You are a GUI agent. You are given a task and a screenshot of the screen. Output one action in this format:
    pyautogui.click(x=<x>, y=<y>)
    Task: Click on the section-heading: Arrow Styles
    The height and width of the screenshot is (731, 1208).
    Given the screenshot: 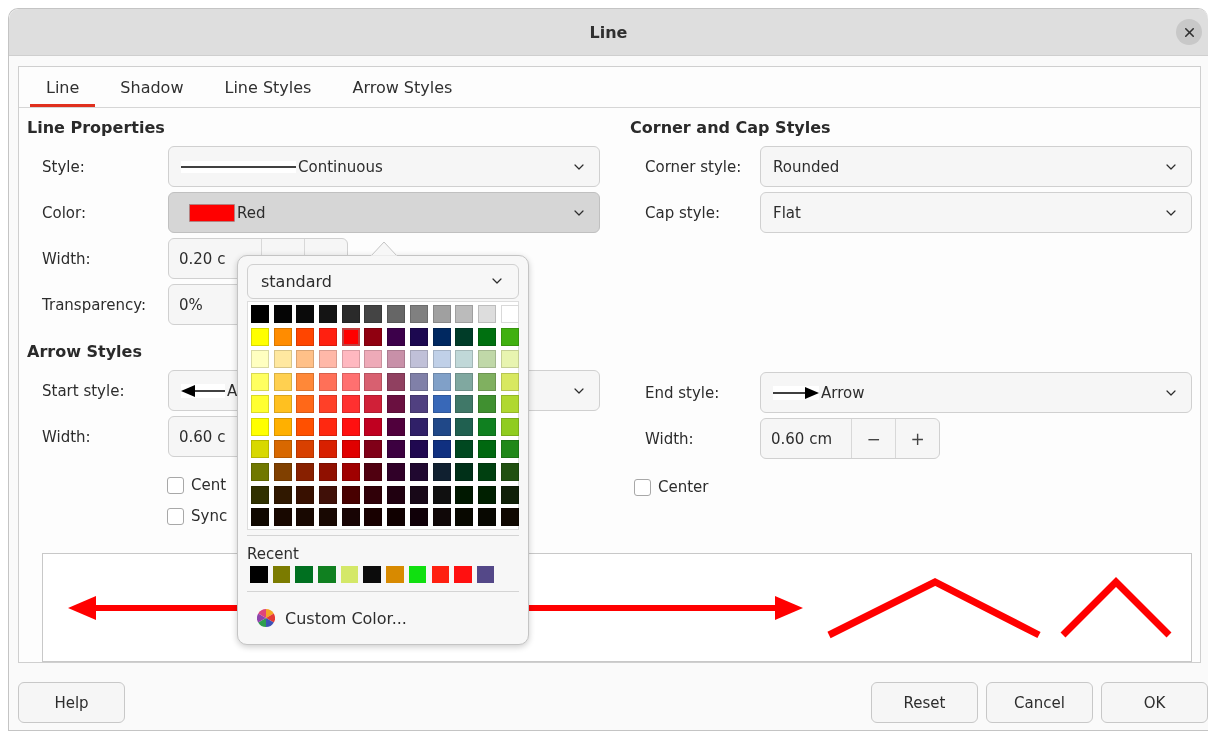 What is the action you would take?
    pyautogui.click(x=84, y=351)
    